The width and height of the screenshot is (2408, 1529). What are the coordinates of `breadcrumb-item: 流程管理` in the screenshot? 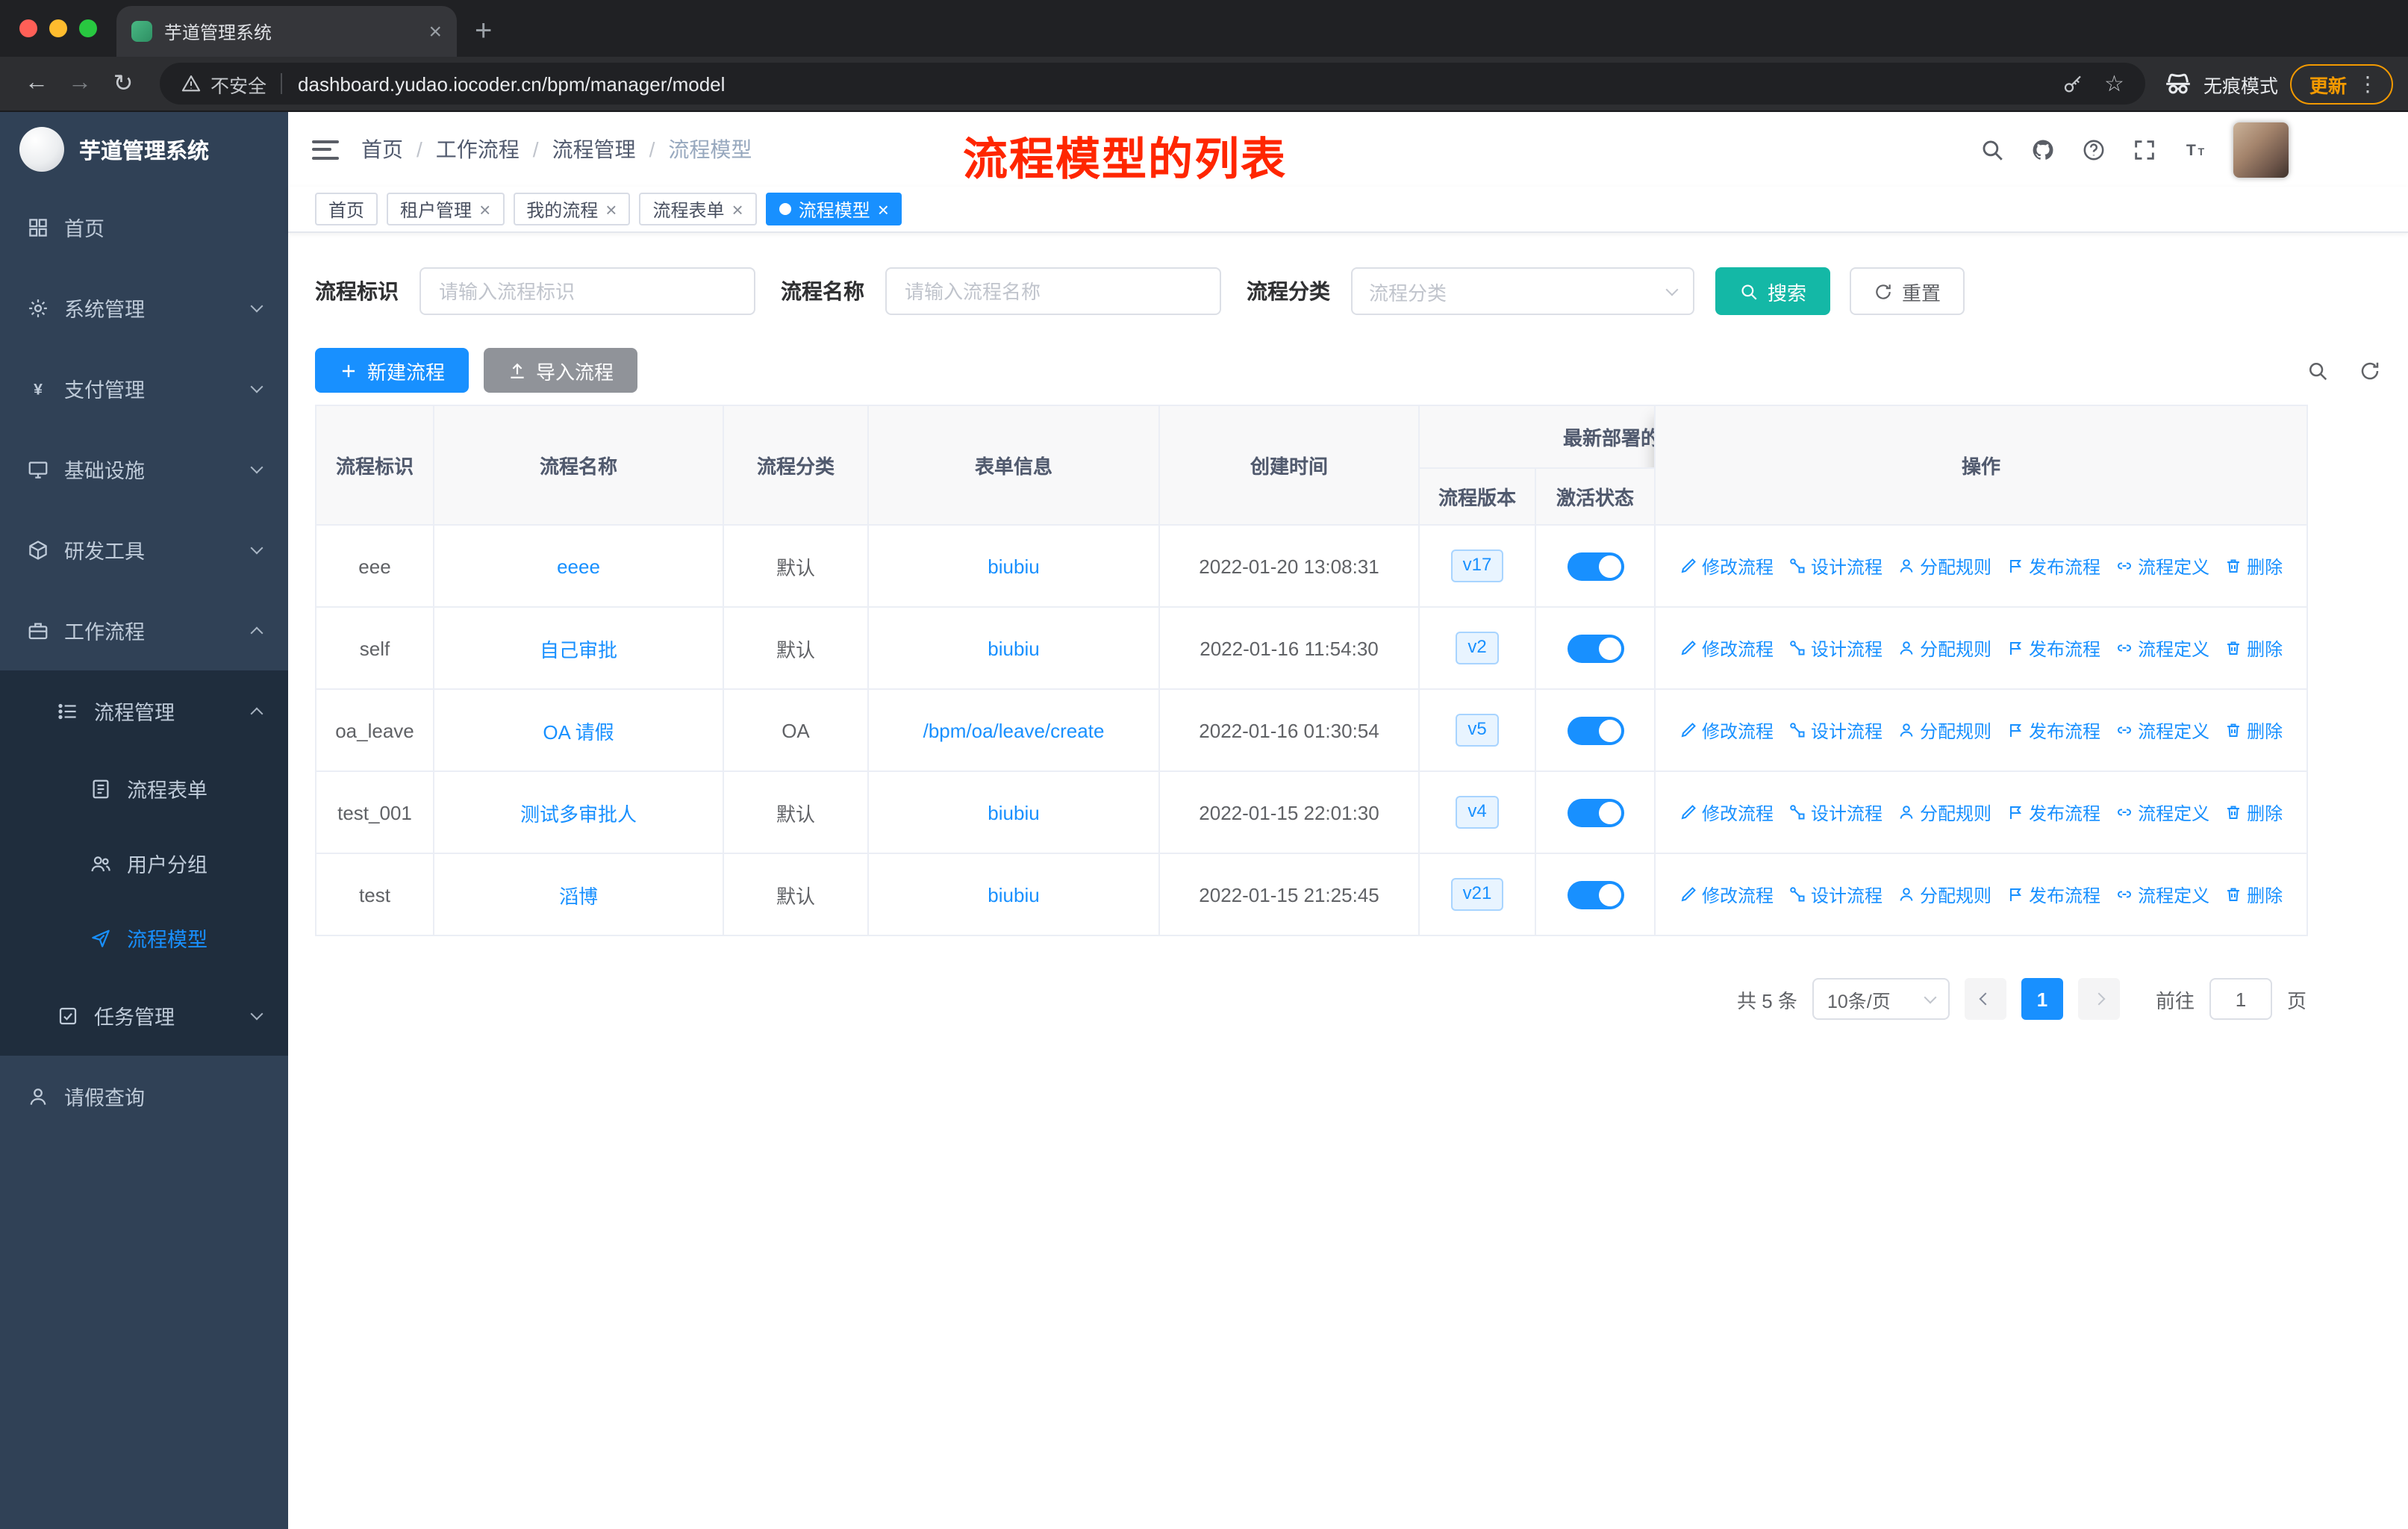 It's located at (594, 149).